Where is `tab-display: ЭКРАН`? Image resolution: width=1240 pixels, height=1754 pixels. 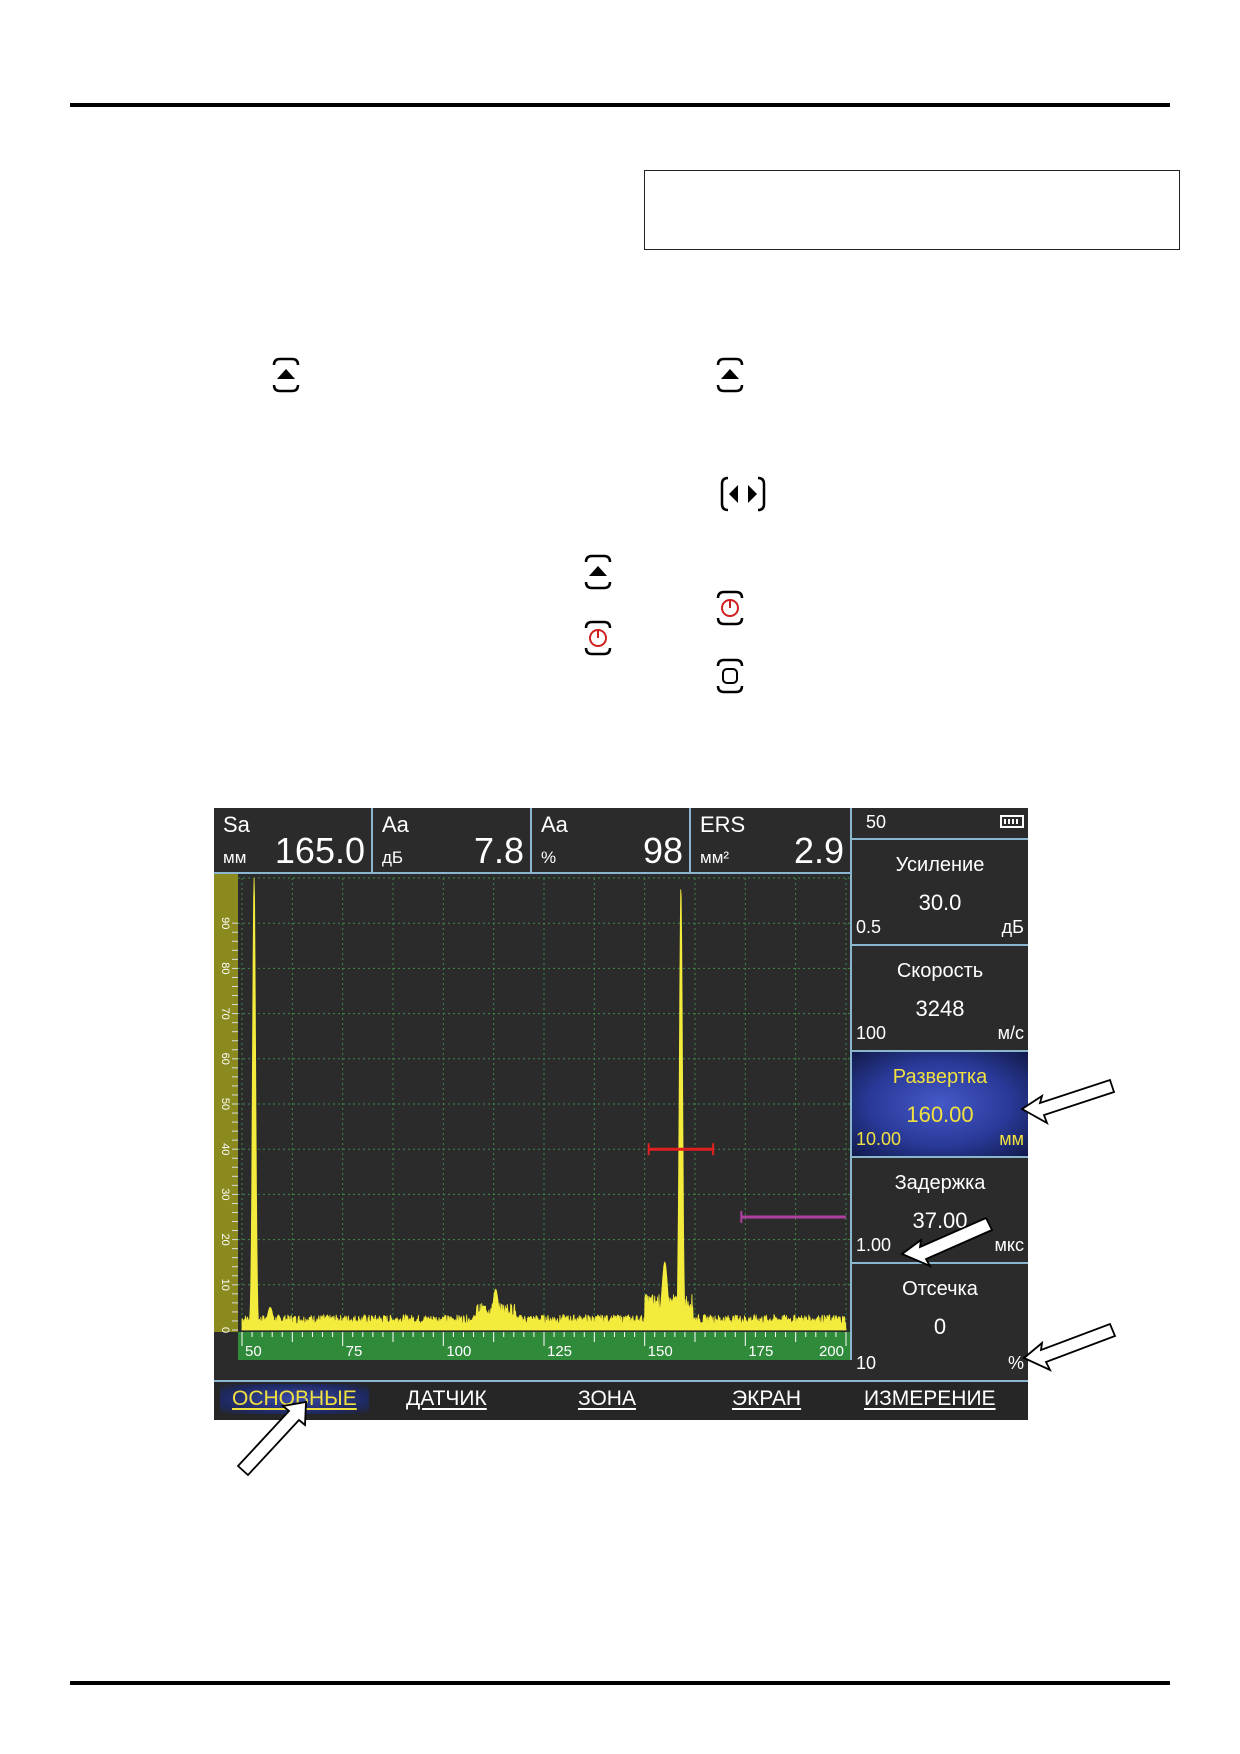 tab-display: ЭКРАН is located at coordinates (766, 1399).